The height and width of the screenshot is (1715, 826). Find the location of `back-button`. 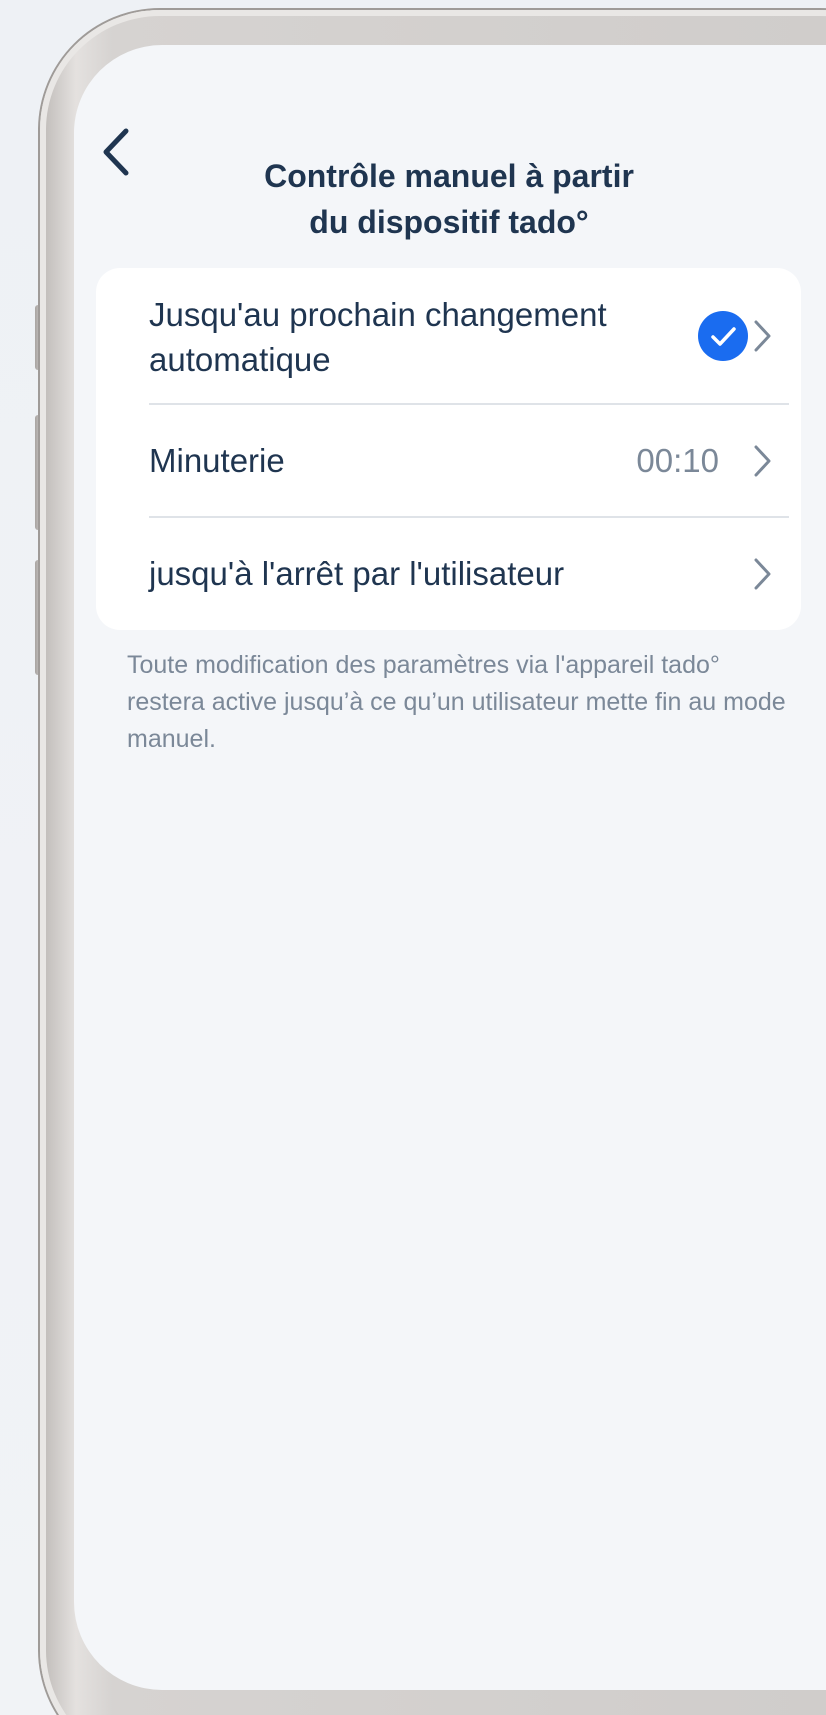

back-button is located at coordinates (116, 152).